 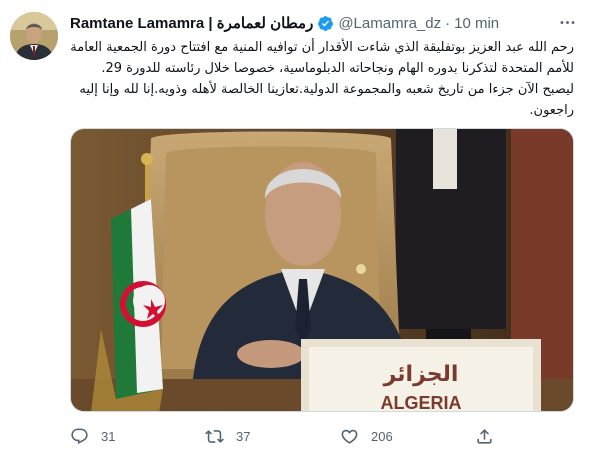 What do you see at coordinates (92, 436) in the screenshot?
I see `reply-button: 31` at bounding box center [92, 436].